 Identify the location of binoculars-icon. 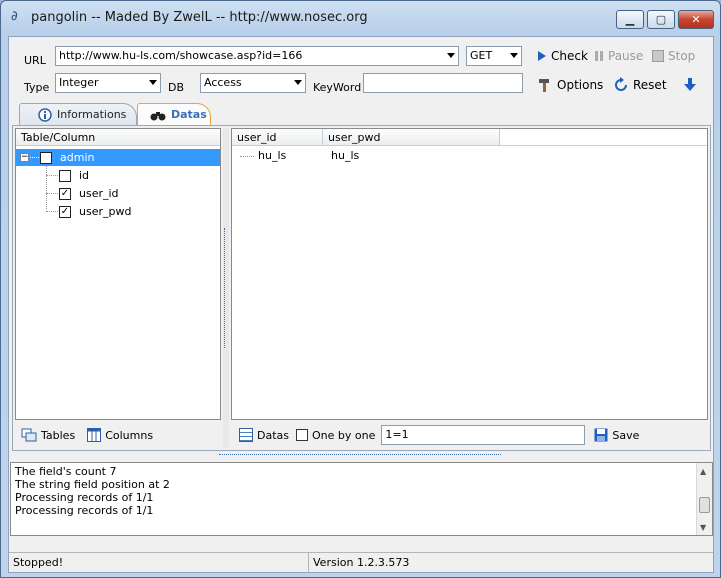
(158, 115).